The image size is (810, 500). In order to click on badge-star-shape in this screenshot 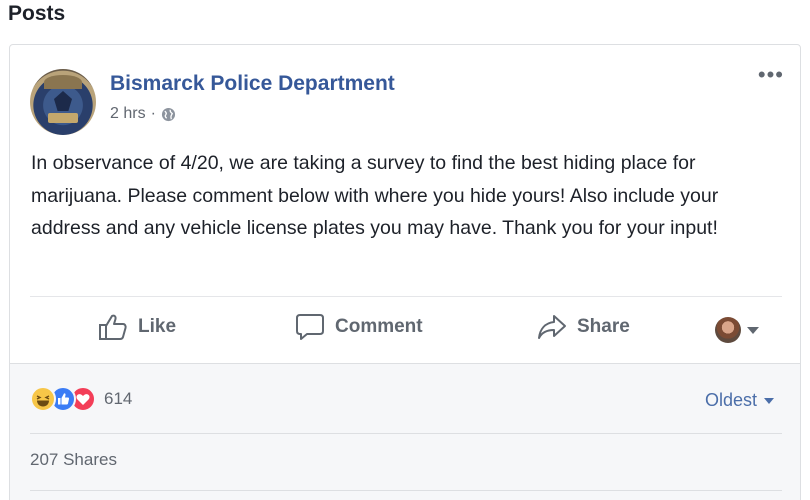, I will do `click(63, 101)`.